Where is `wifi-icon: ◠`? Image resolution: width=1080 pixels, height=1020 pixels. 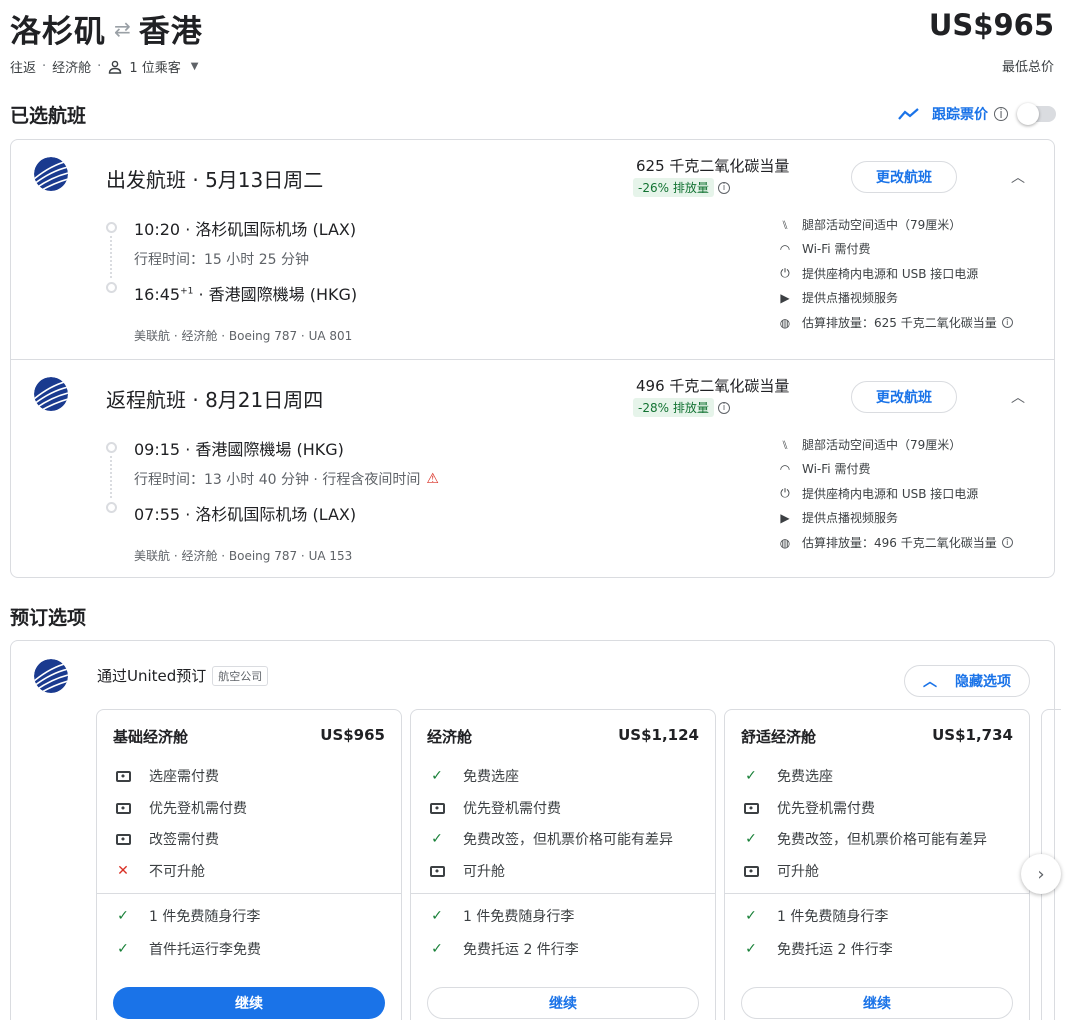
wifi-icon: ◠ is located at coordinates (785, 248).